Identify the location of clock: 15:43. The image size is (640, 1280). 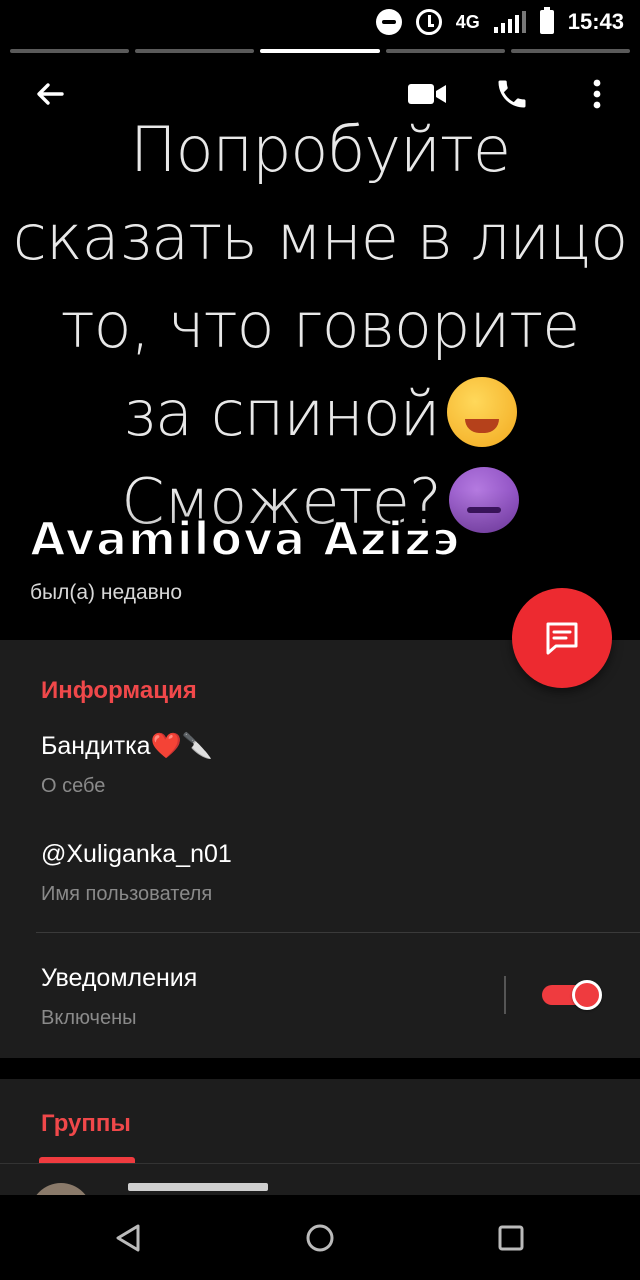
(595, 21).